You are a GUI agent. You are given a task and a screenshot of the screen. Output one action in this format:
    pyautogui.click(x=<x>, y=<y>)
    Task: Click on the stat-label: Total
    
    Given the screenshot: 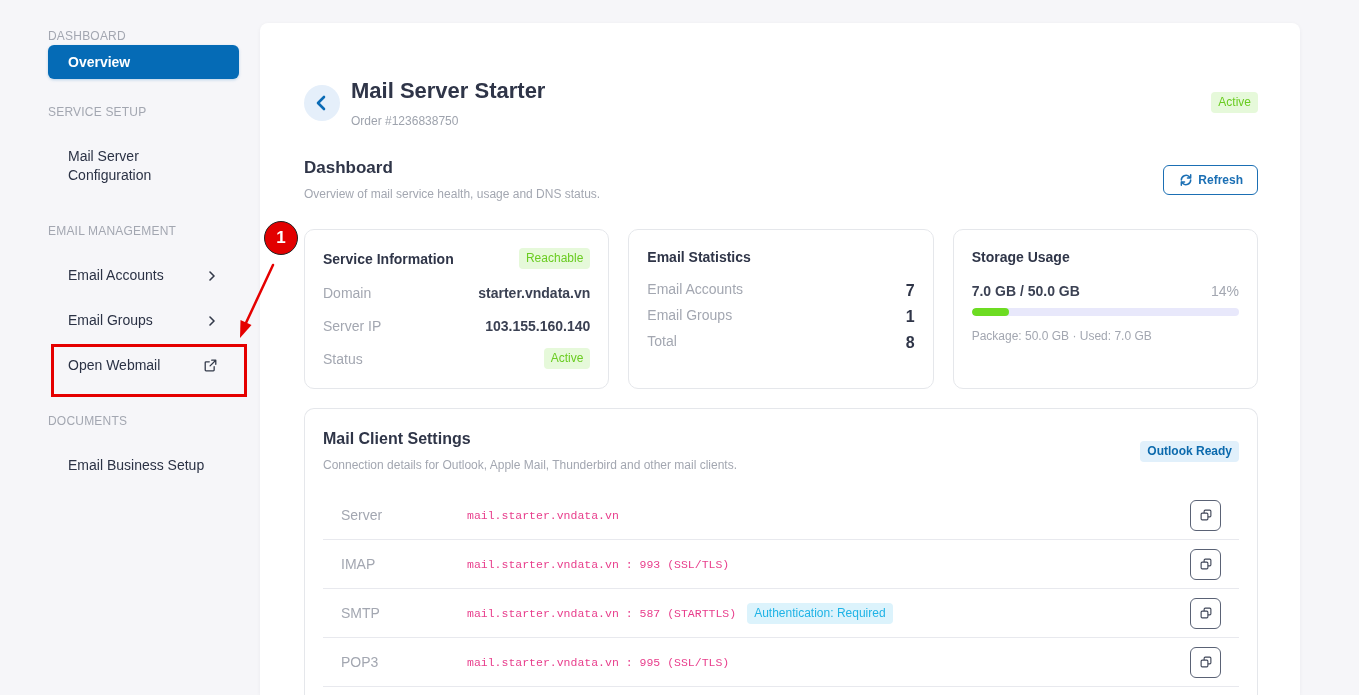 What is the action you would take?
    pyautogui.click(x=662, y=341)
    